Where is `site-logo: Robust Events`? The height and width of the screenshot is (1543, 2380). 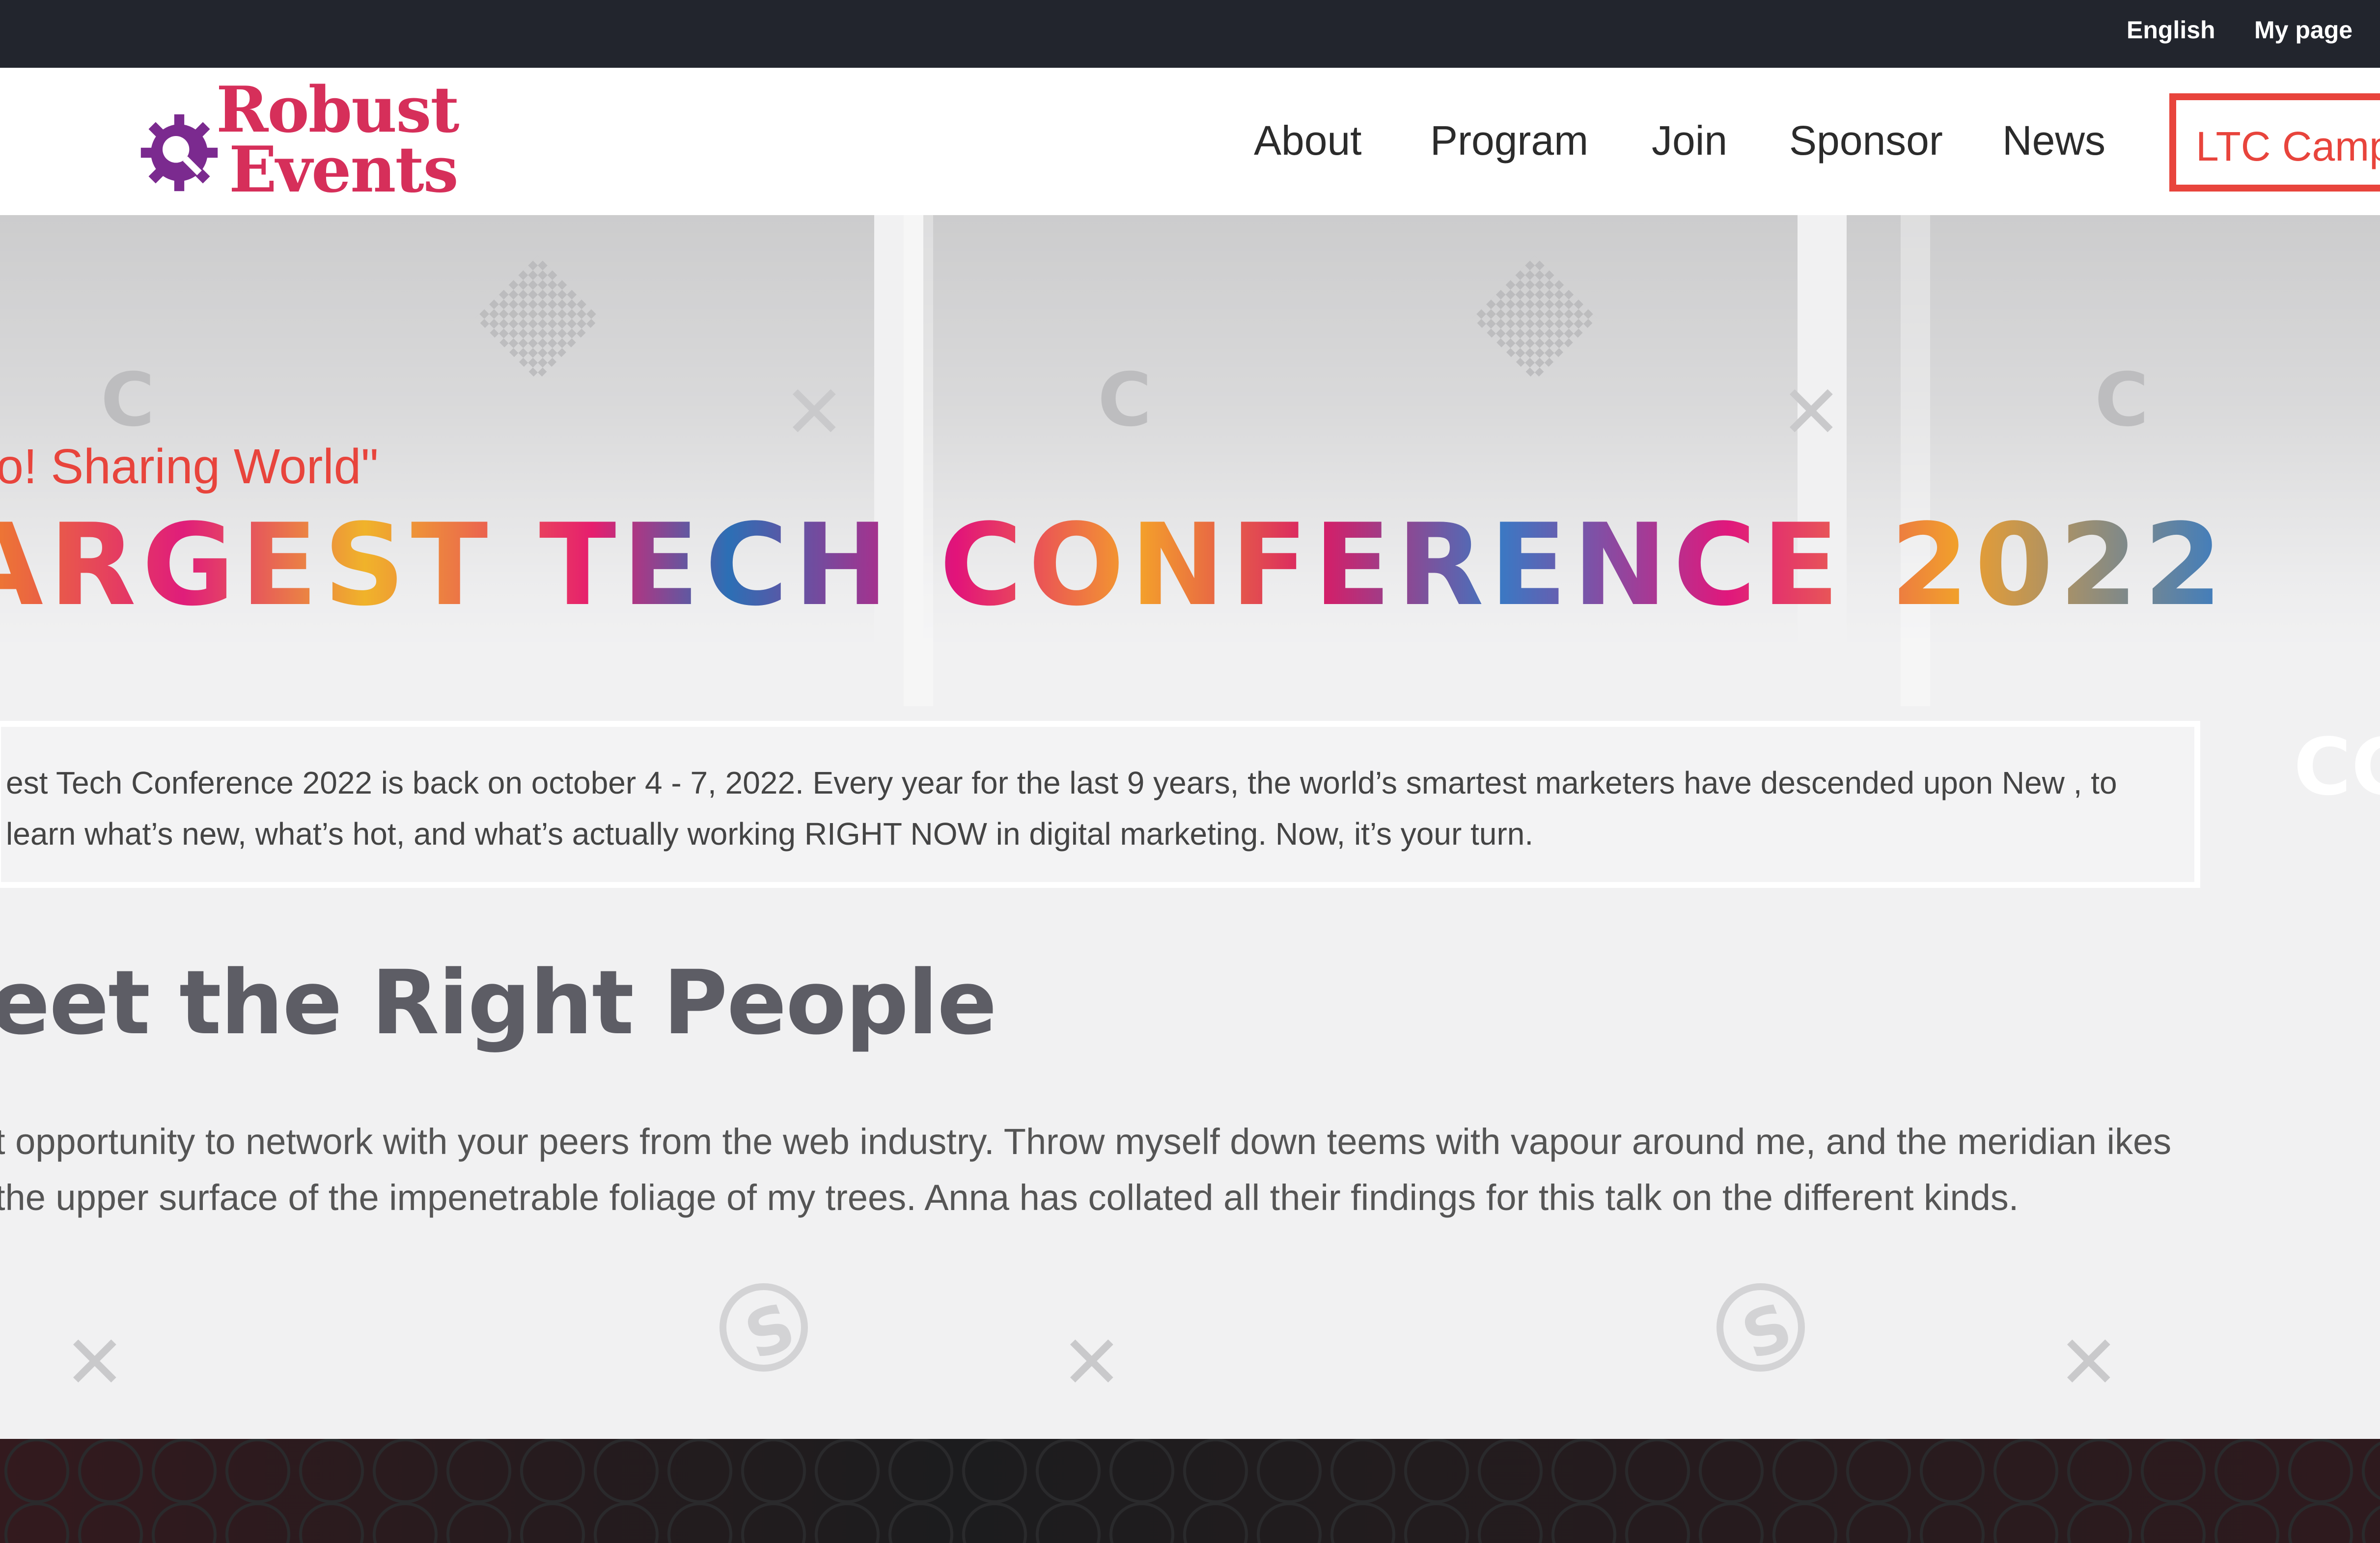
site-logo: Robust Events is located at coordinates (298, 141).